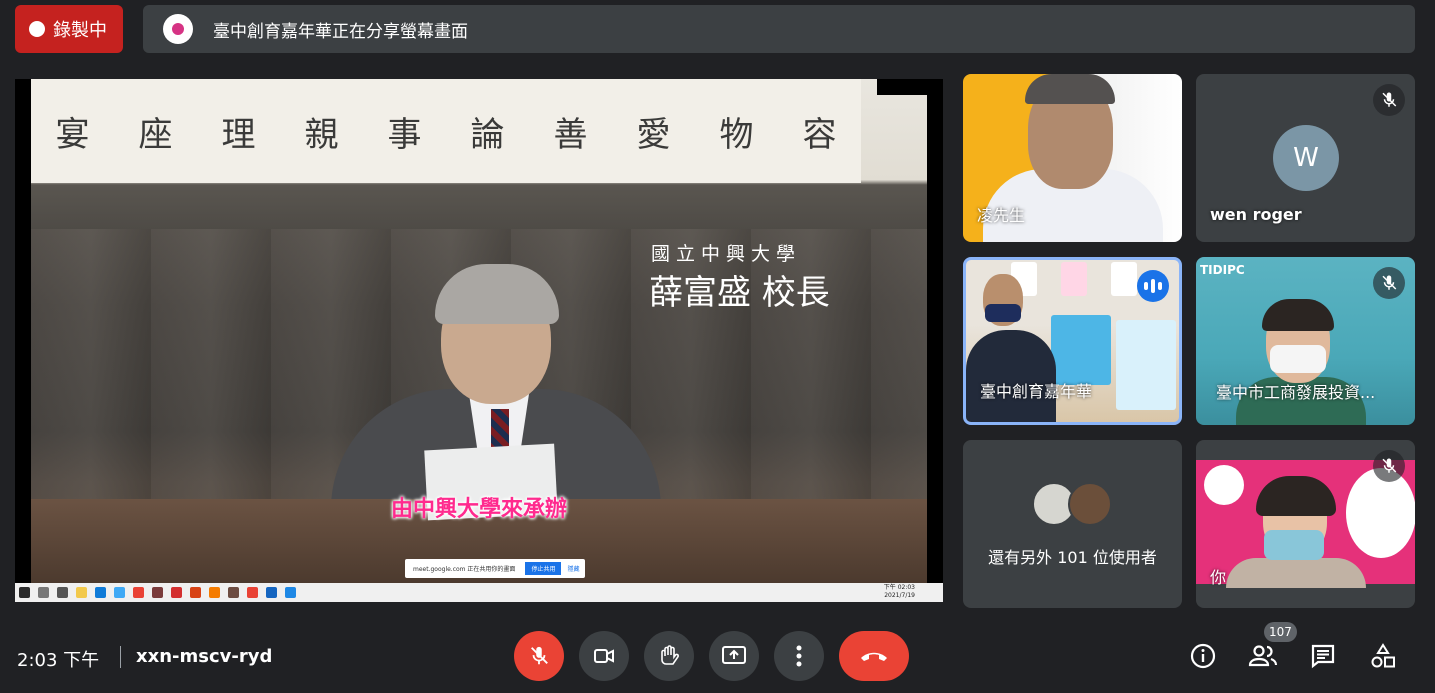 The image size is (1435, 693). Describe the element at coordinates (570, 134) in the screenshot. I see `calligraphy-char: 善` at that location.